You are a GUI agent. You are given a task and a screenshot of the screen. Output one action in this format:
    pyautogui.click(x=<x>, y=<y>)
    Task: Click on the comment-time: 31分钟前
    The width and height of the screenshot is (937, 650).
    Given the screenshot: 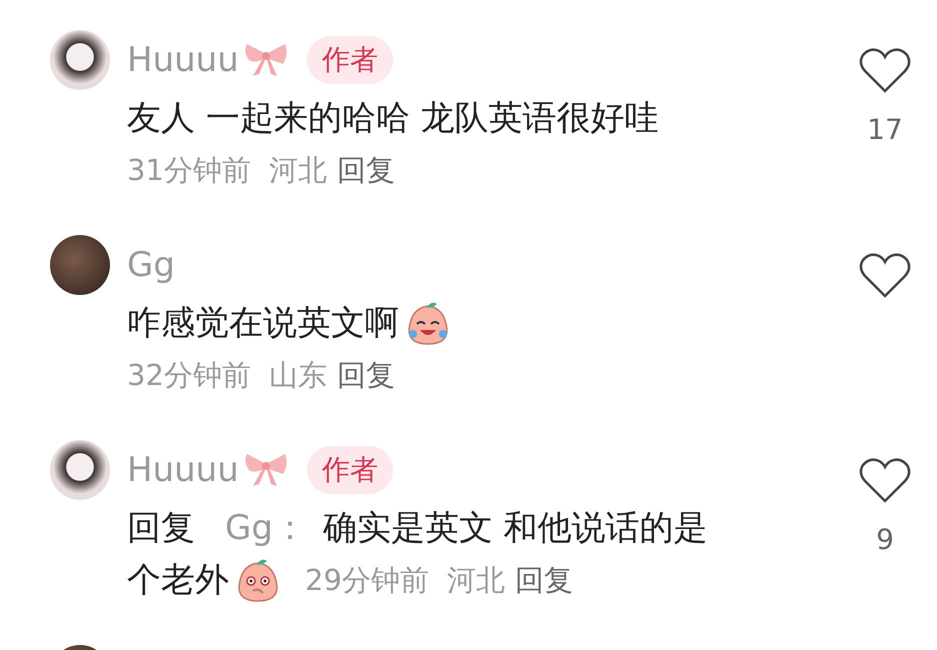 What is the action you would take?
    pyautogui.click(x=189, y=170)
    